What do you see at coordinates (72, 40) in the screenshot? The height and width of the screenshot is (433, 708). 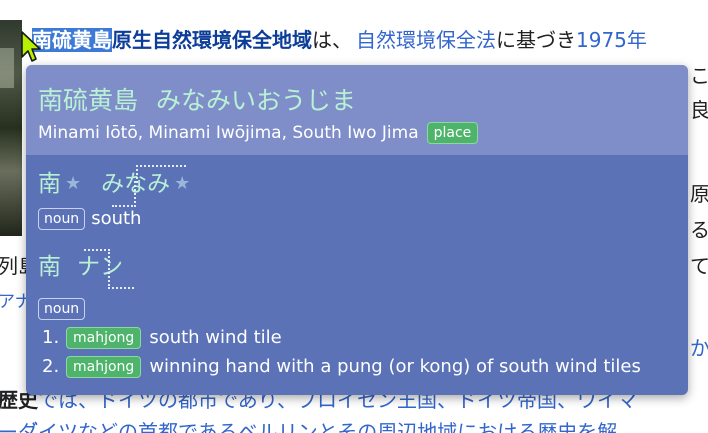 I see `selected-text: 南硫黄島` at bounding box center [72, 40].